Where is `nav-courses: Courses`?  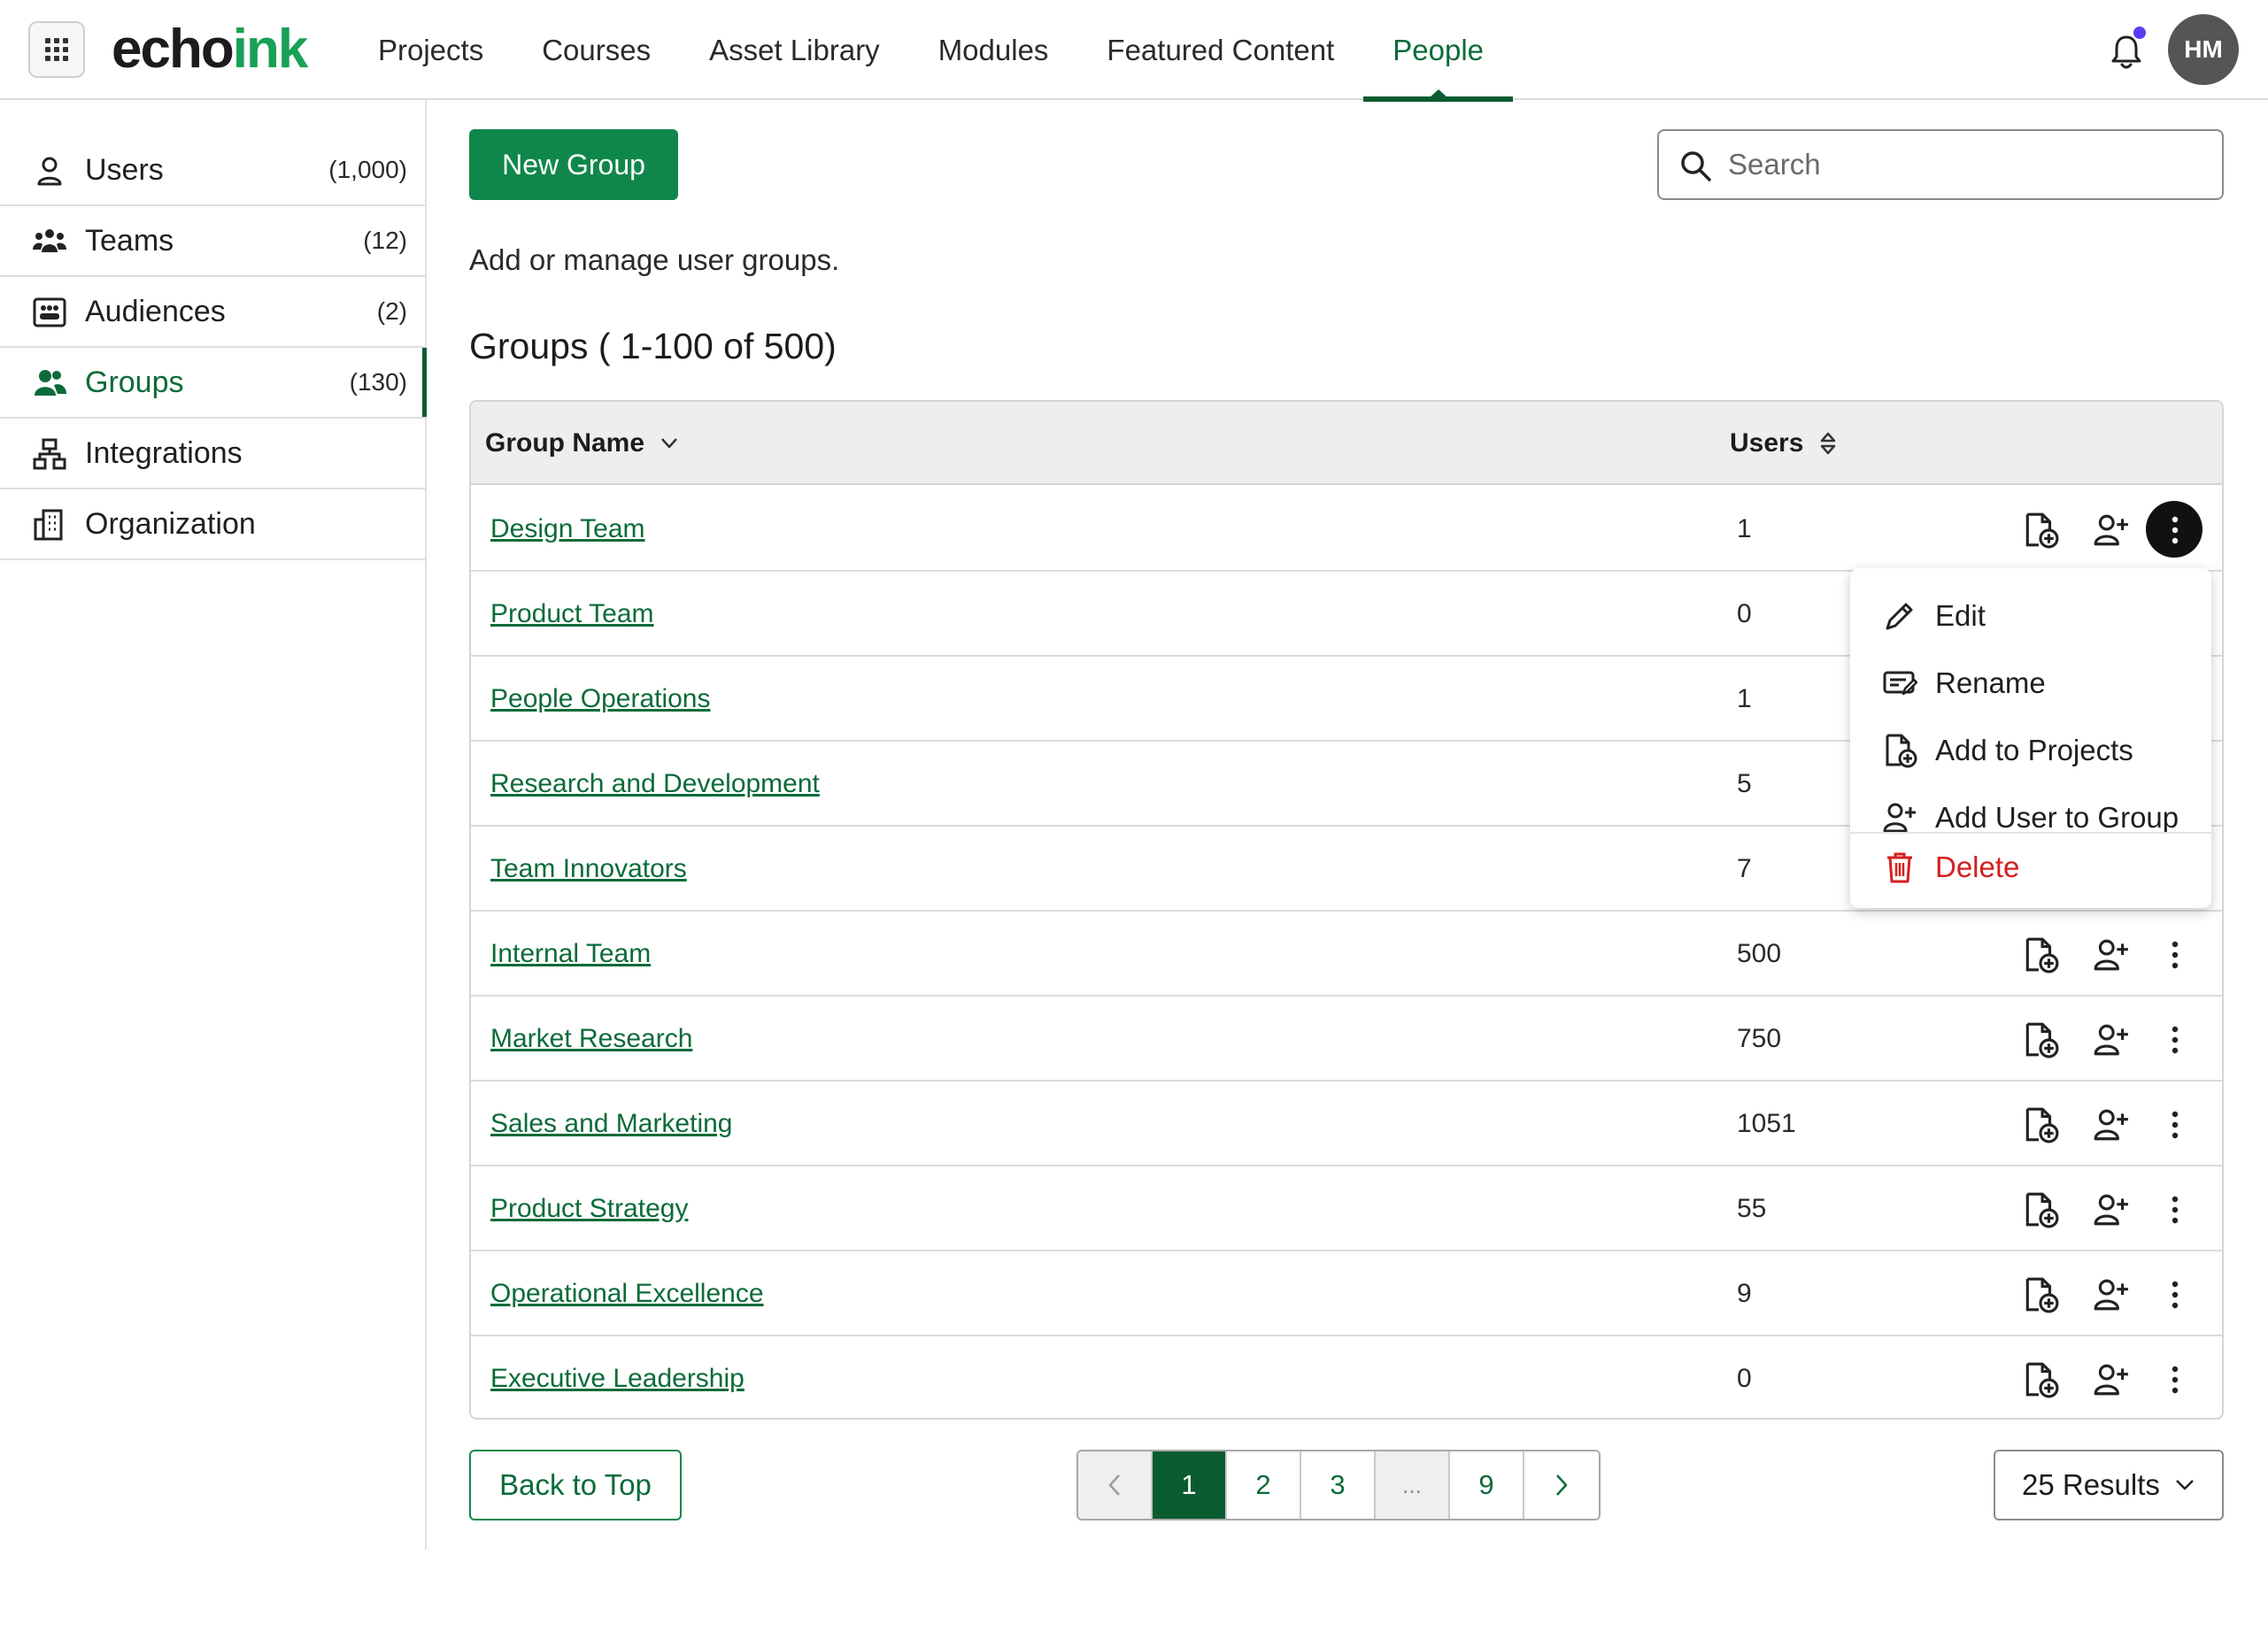
nav-courses: Courses is located at coordinates (596, 50).